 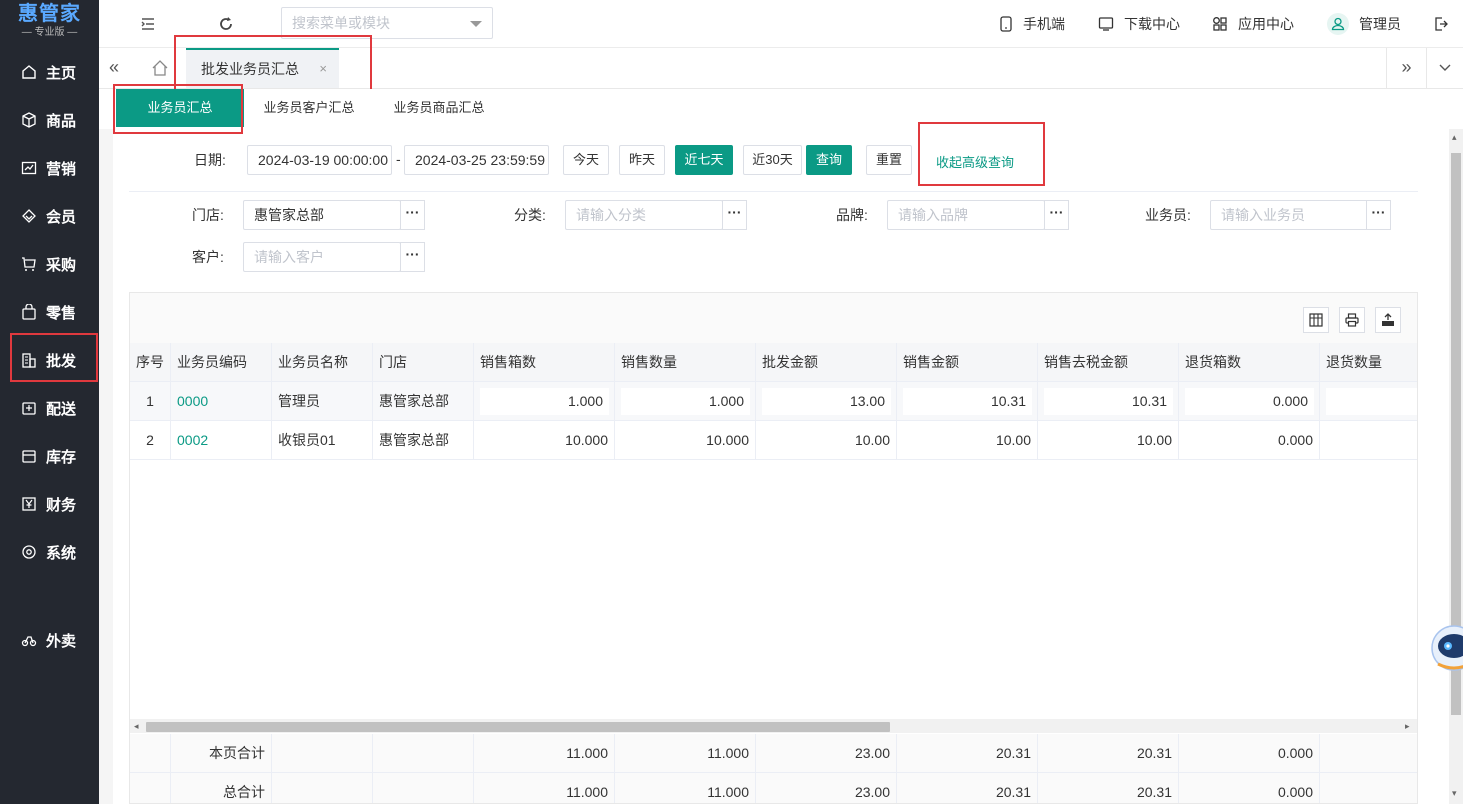 I want to click on salesman-input: 请输入业务员, so click(x=1289, y=215).